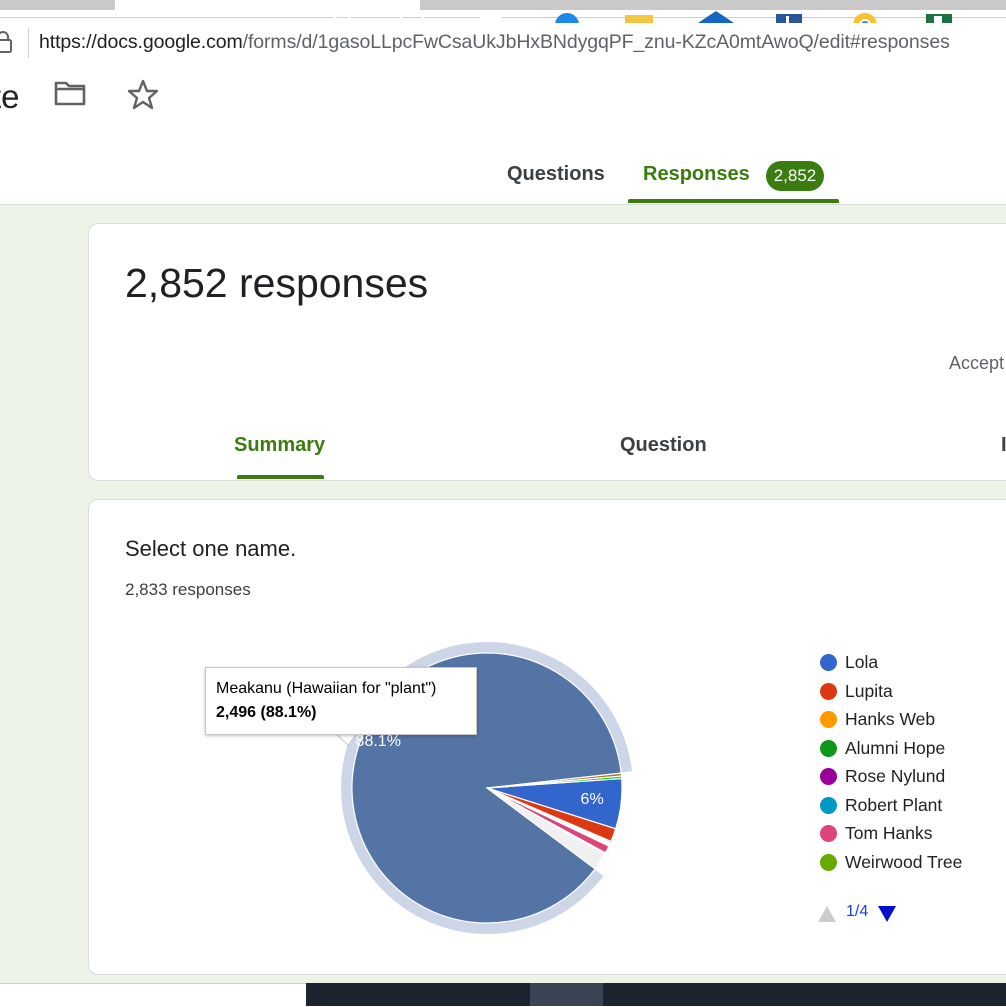 Image resolution: width=1006 pixels, height=1007 pixels. I want to click on active-tab-indicator, so click(733, 201).